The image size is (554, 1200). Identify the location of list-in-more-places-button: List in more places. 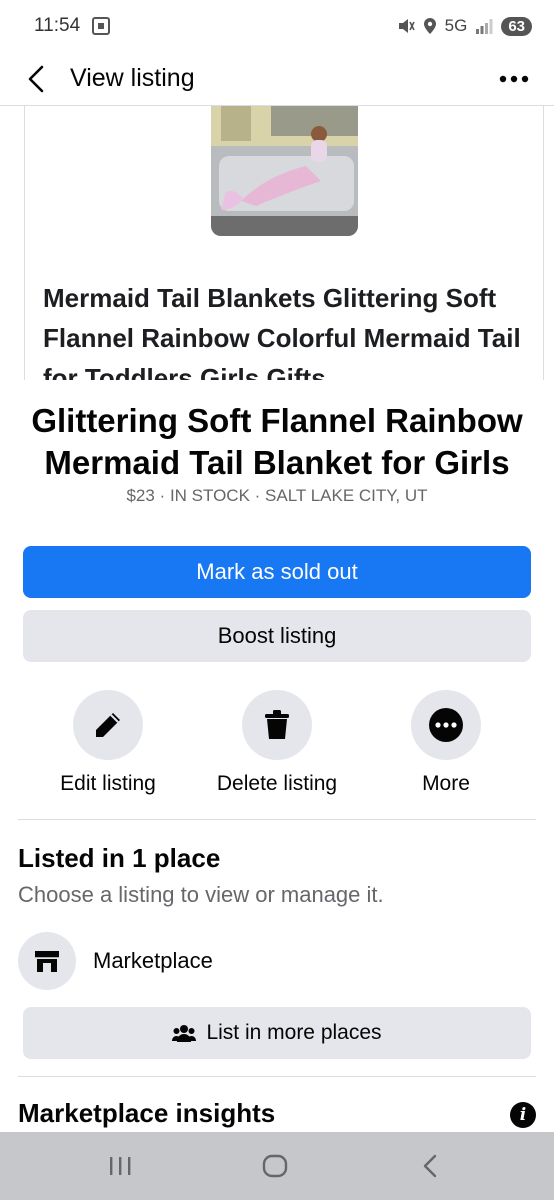
(277, 1033).